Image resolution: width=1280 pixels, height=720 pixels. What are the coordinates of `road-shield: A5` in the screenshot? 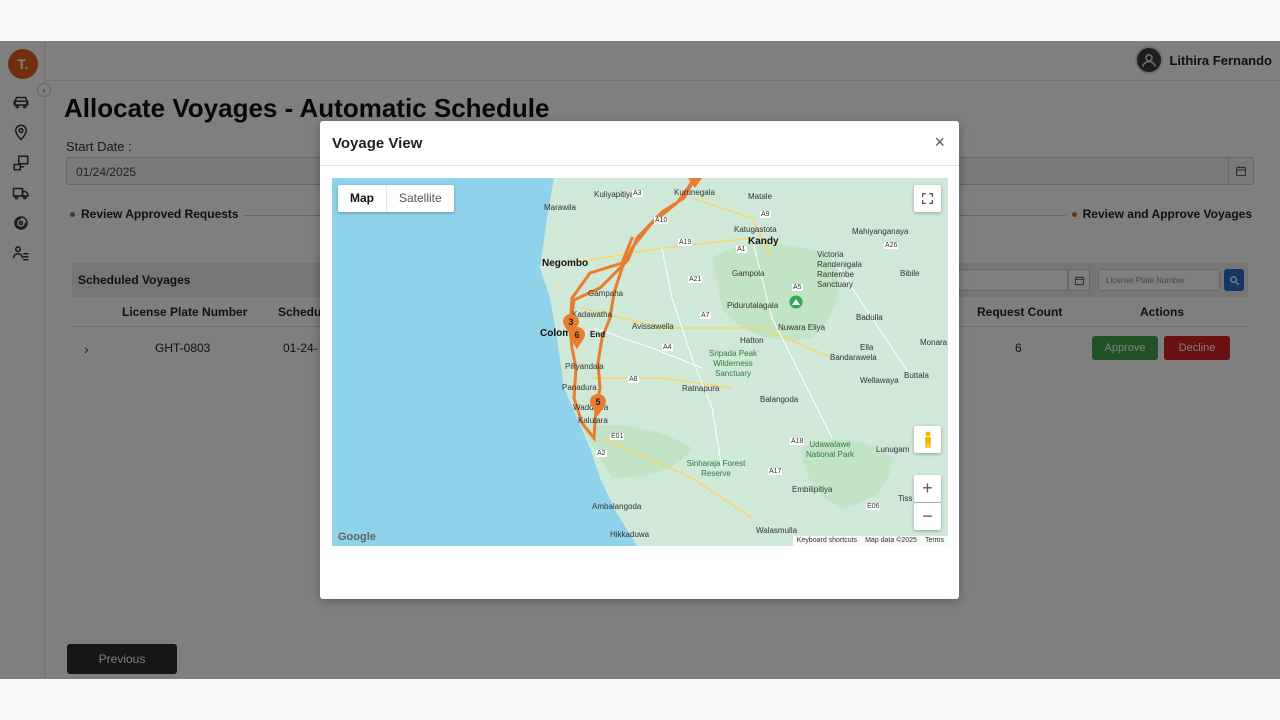 It's located at (797, 287).